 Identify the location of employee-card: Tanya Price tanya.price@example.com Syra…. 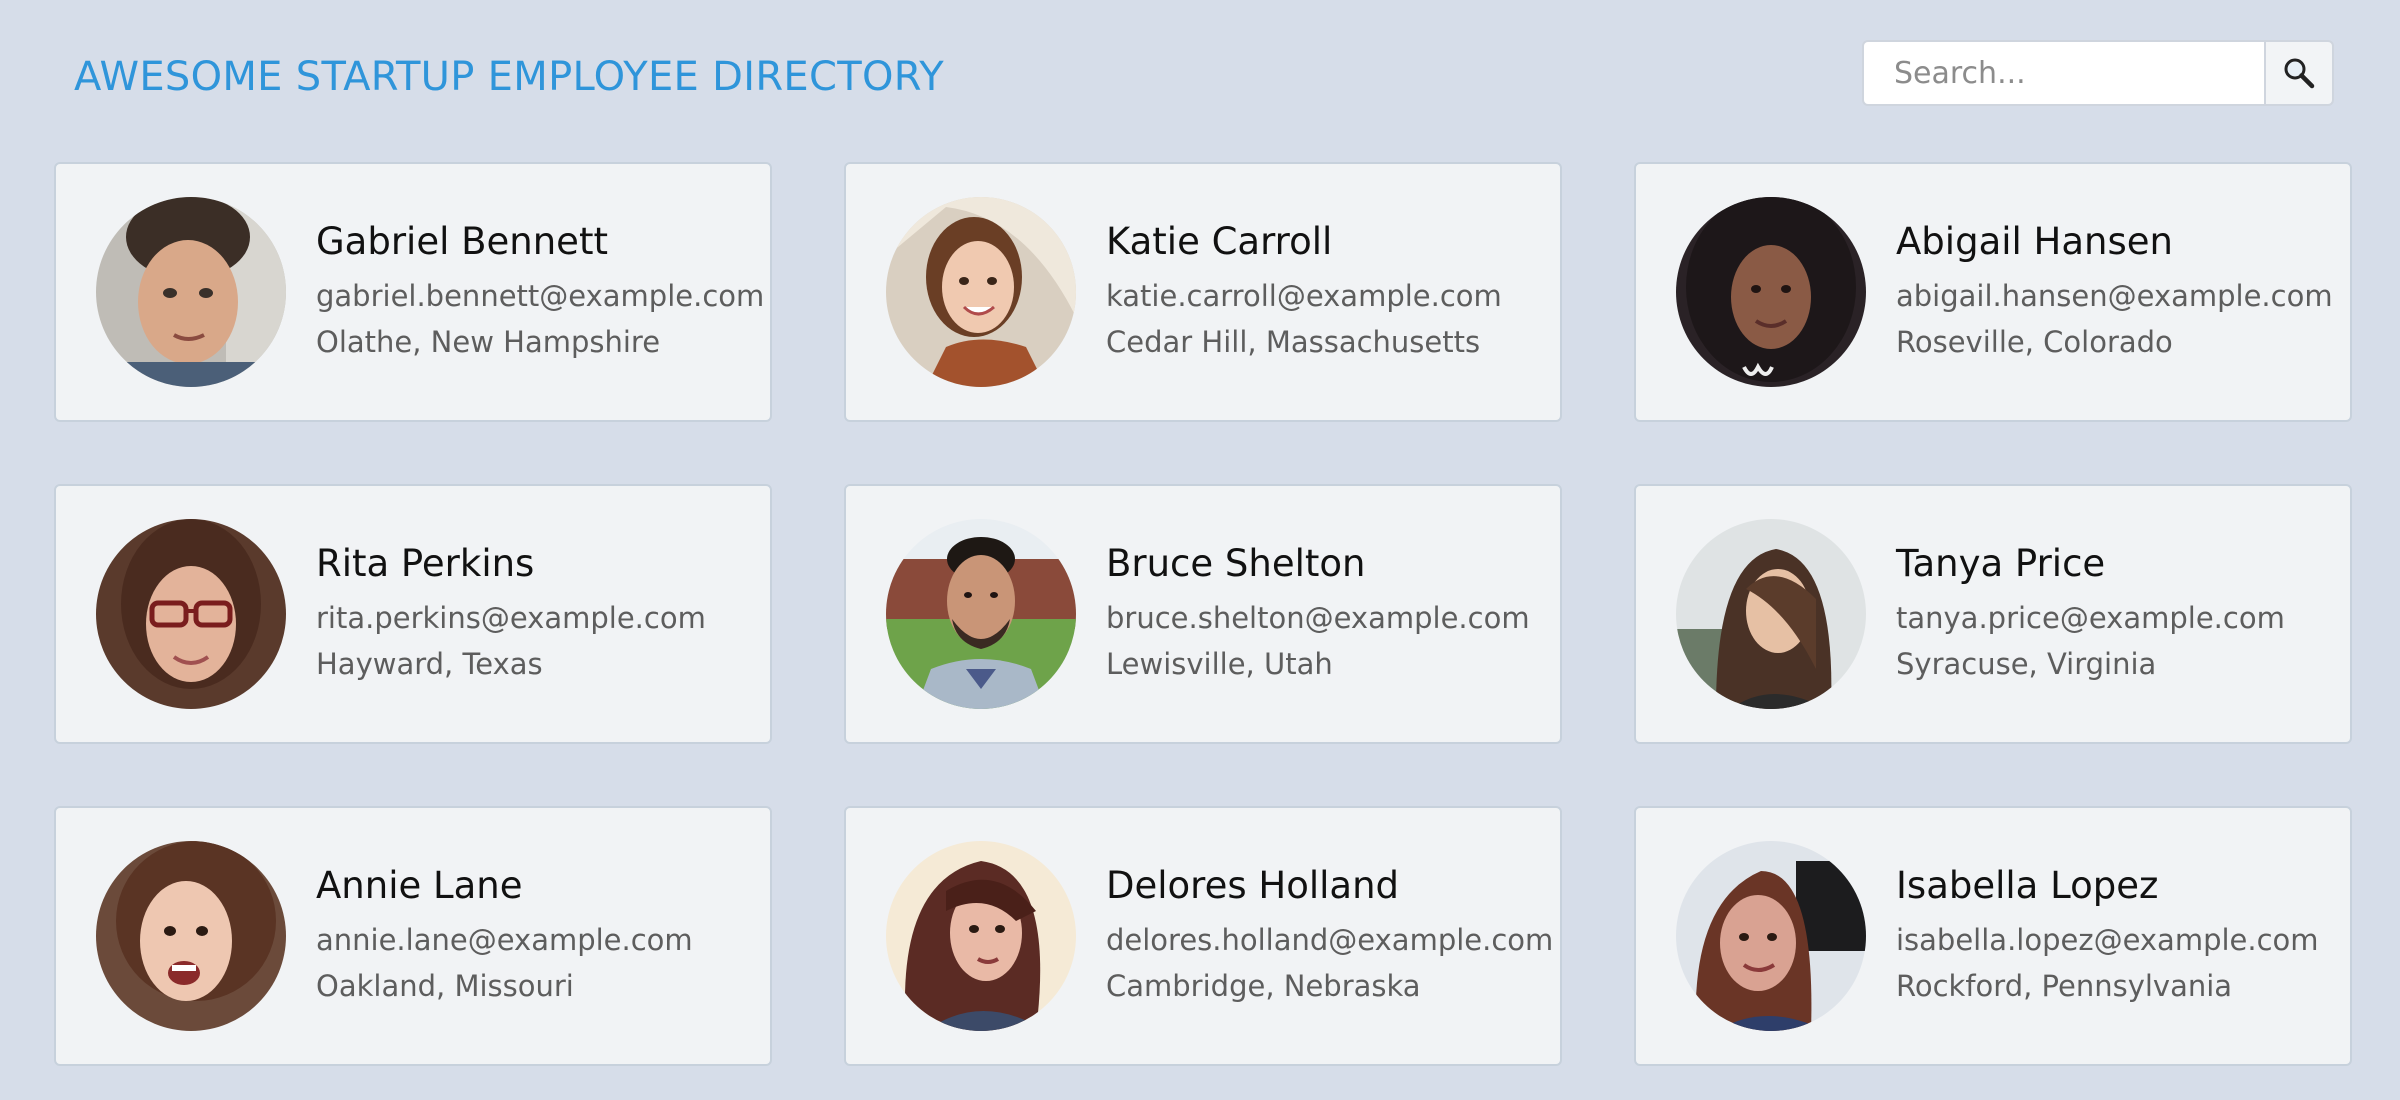
(1993, 614).